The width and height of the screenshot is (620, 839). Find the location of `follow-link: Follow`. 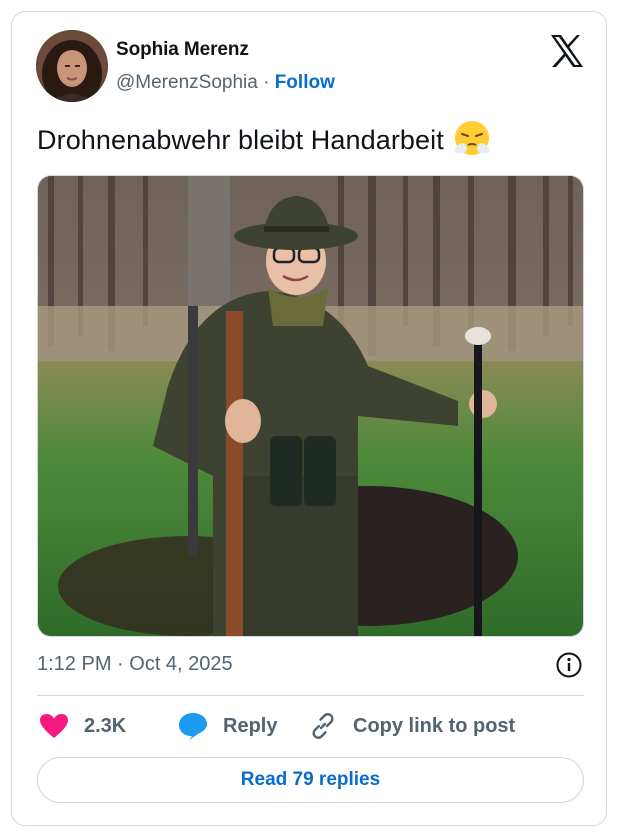

follow-link: Follow is located at coordinates (305, 82).